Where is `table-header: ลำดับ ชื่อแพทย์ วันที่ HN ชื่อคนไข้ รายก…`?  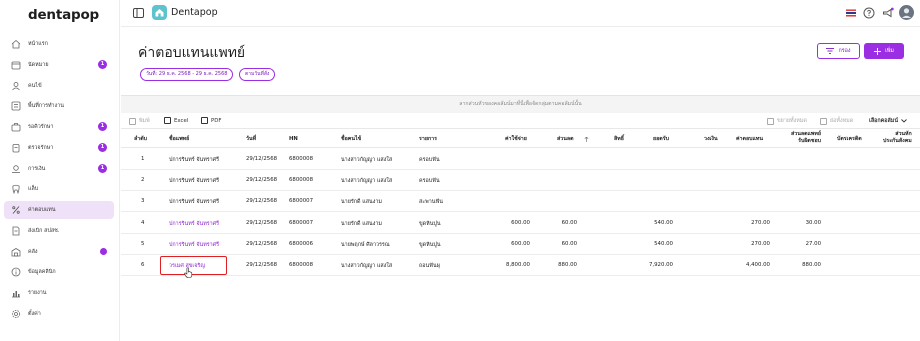 table-header: ลำดับ ชื่อแพทย์ วันที่ HN ชื่อคนไข้ รายก… is located at coordinates (520, 138).